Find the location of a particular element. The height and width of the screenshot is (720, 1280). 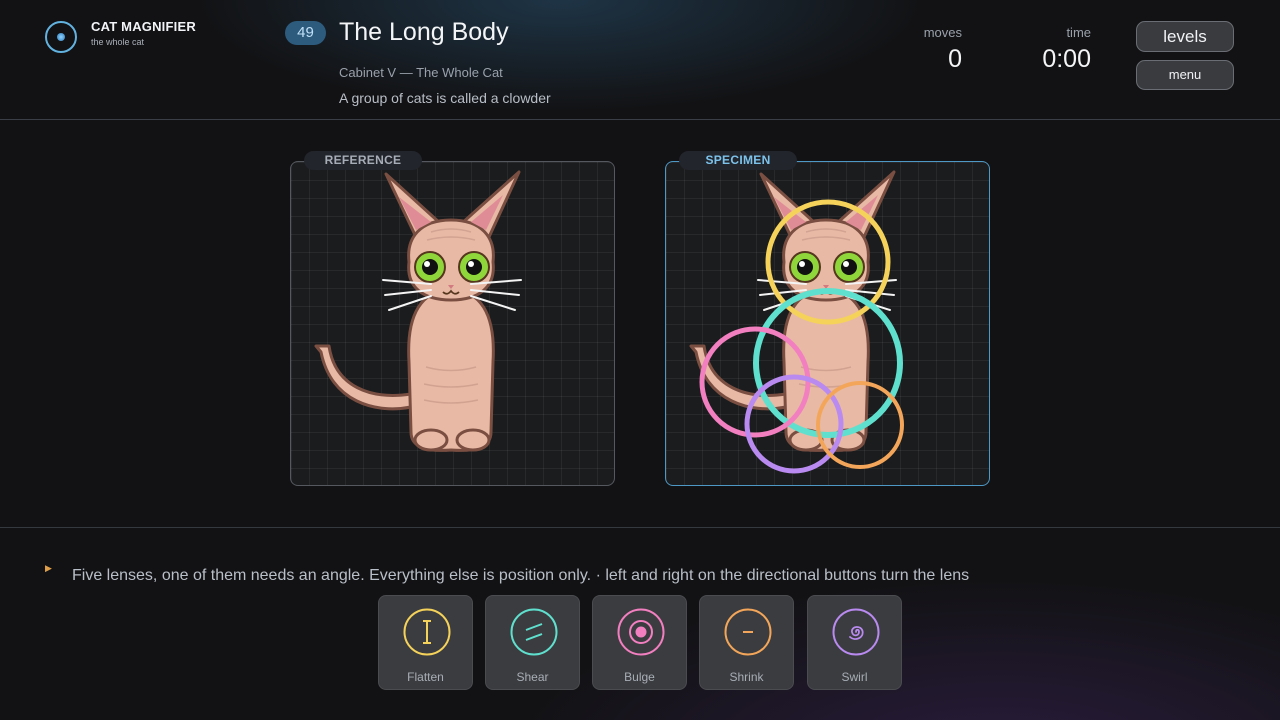

flatten-icon is located at coordinates (427, 632).